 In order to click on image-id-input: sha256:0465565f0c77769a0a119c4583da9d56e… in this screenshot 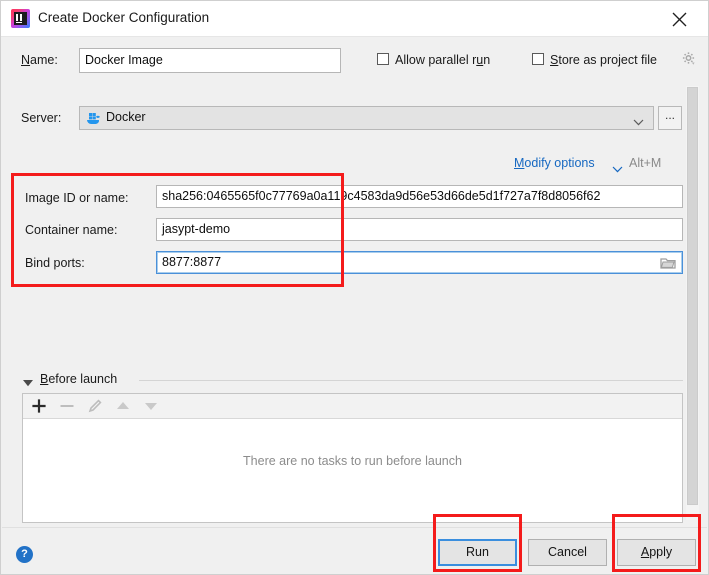, I will do `click(419, 196)`.